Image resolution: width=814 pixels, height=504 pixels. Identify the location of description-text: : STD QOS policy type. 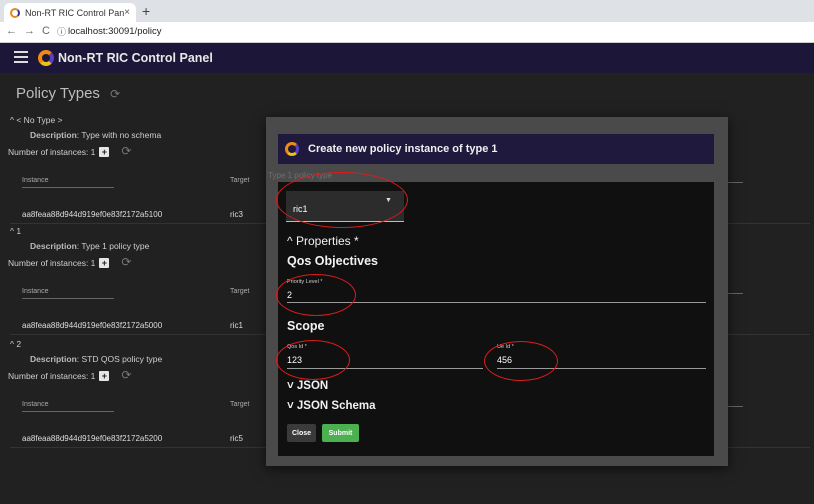
(119, 359).